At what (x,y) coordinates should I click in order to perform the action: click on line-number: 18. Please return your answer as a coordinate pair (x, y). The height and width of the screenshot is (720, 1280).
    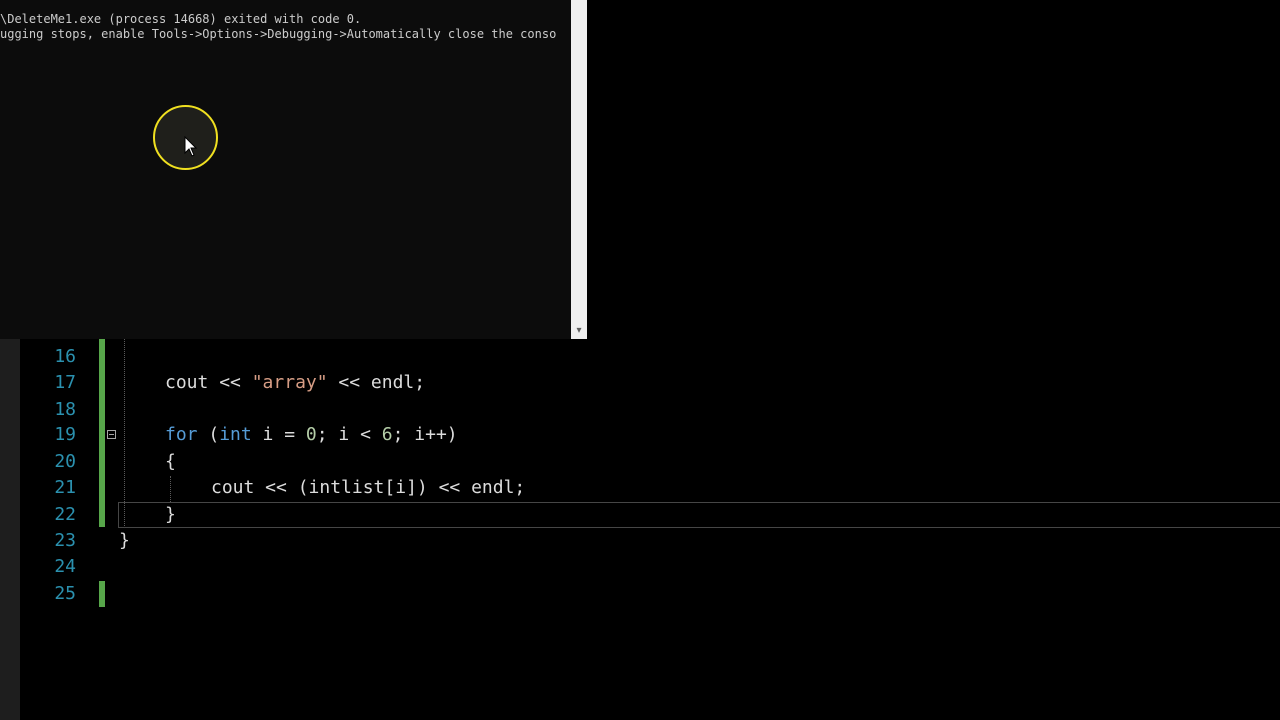
    Looking at the image, I should click on (65, 409).